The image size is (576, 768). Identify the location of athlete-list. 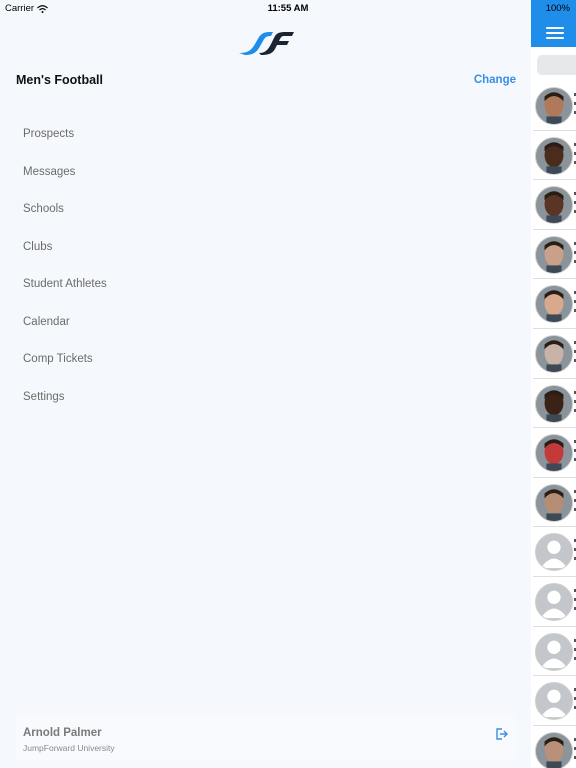
(553, 424).